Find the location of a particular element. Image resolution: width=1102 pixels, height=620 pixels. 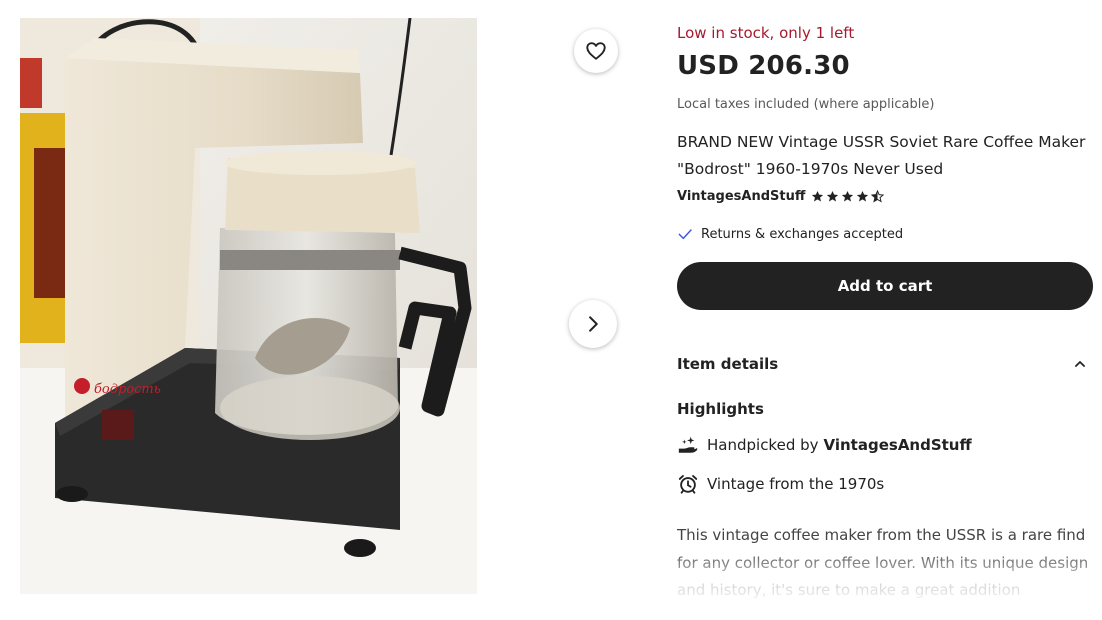

handpicked-label: Handpicked by is located at coordinates (763, 445).